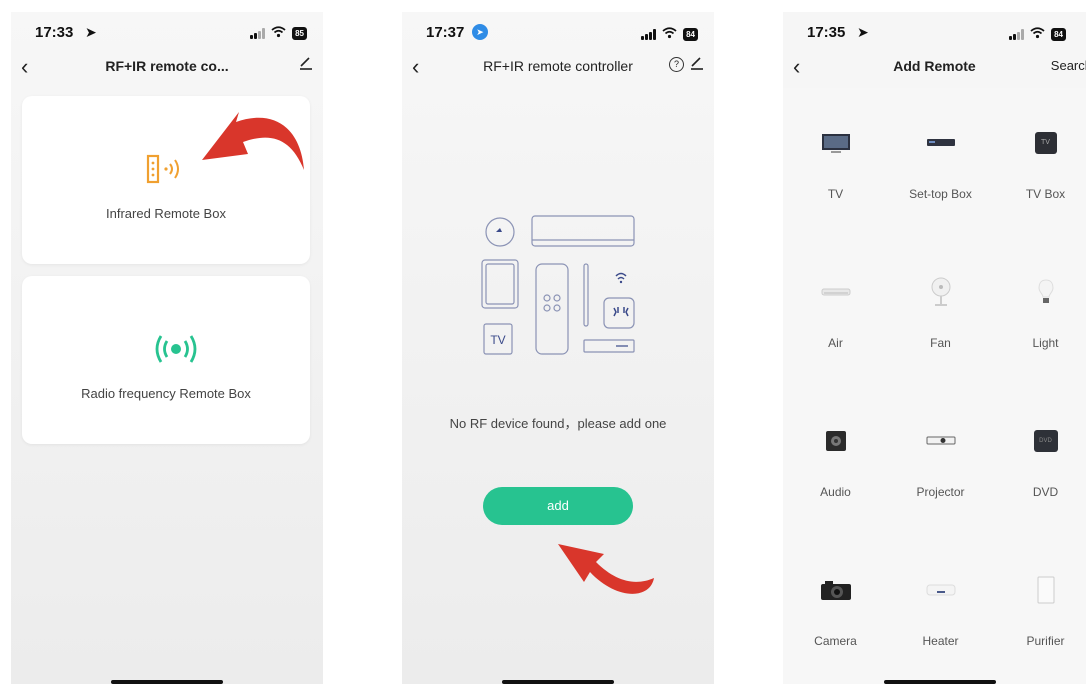 The height and width of the screenshot is (684, 1086). I want to click on category-camera: Camera, so click(835, 609).